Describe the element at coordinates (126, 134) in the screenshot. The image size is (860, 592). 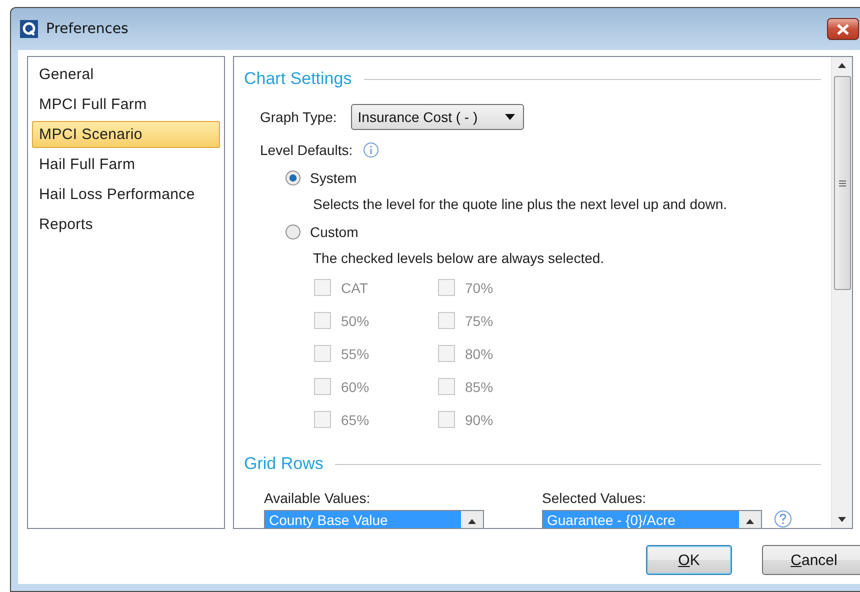
I see `sidebar-item: MPCI Scenario` at that location.